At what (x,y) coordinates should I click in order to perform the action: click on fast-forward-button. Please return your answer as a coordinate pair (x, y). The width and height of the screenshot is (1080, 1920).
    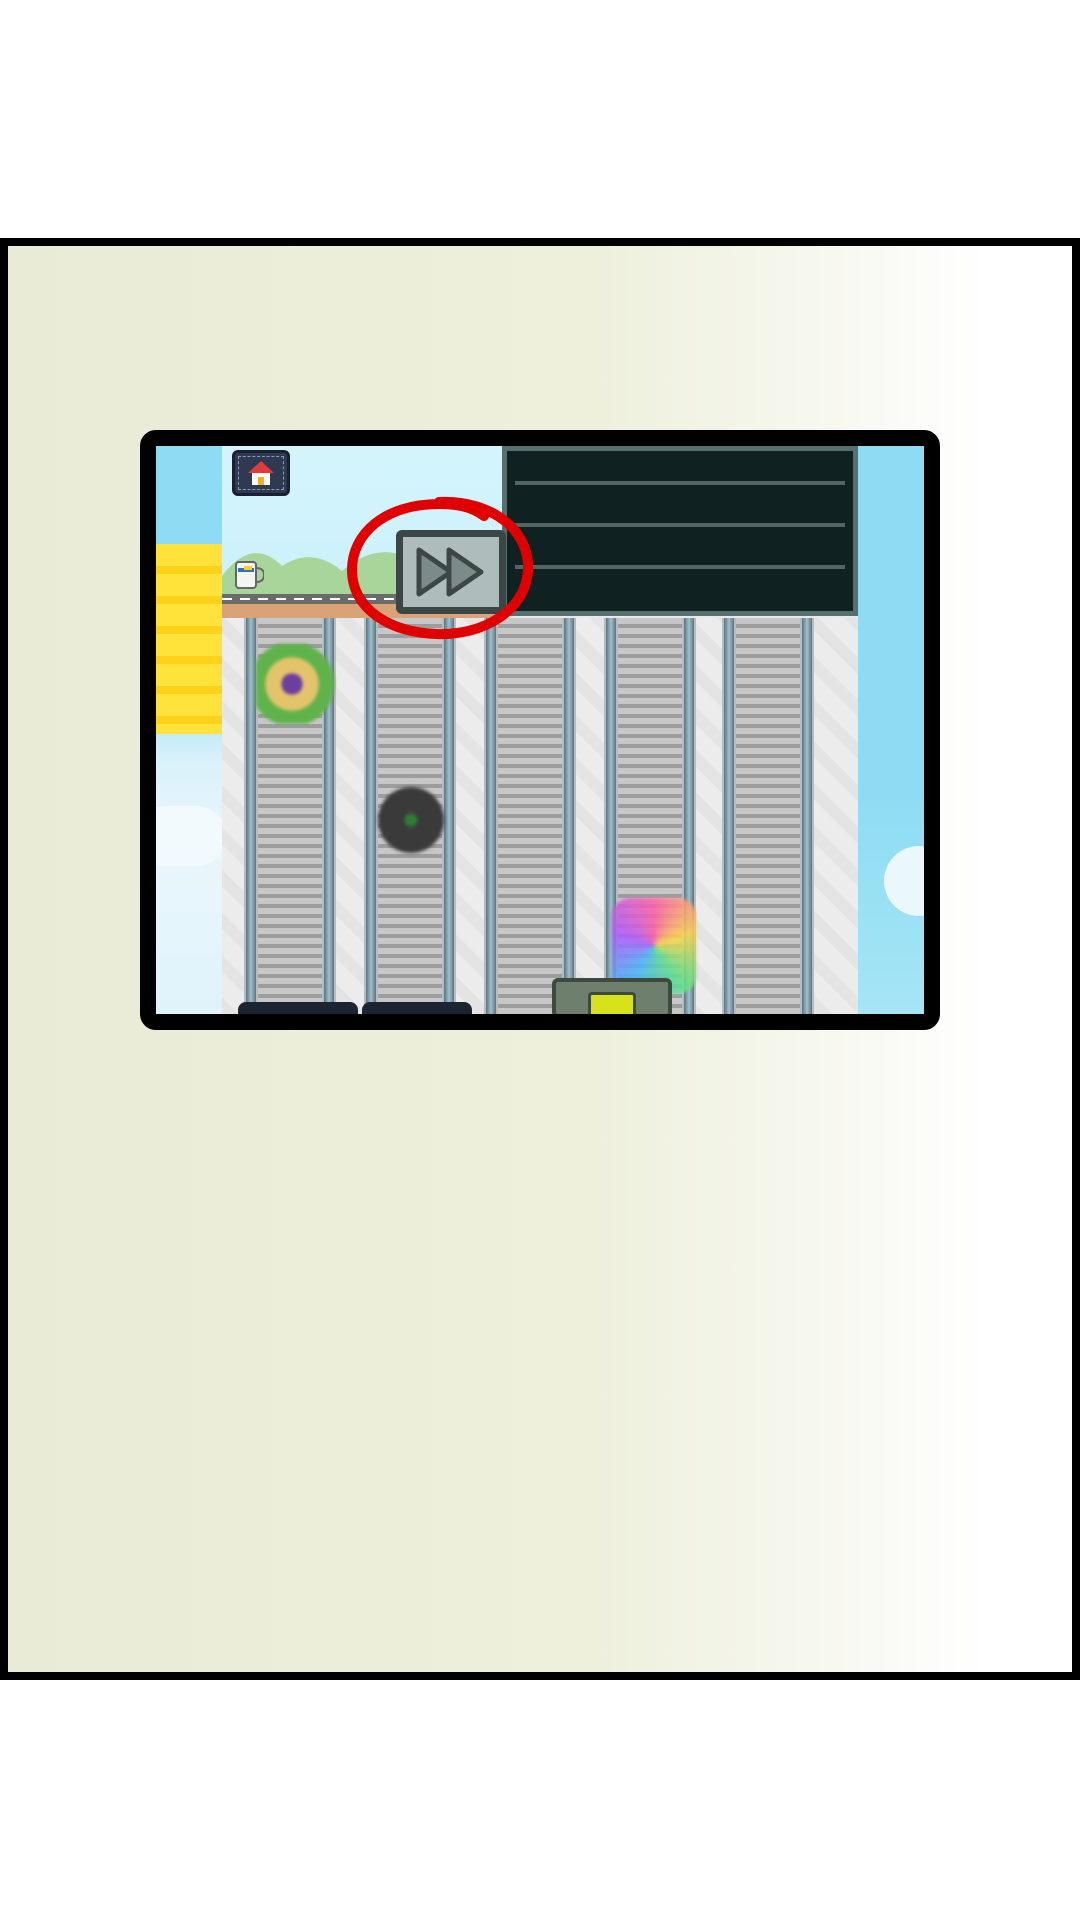
    Looking at the image, I should click on (451, 572).